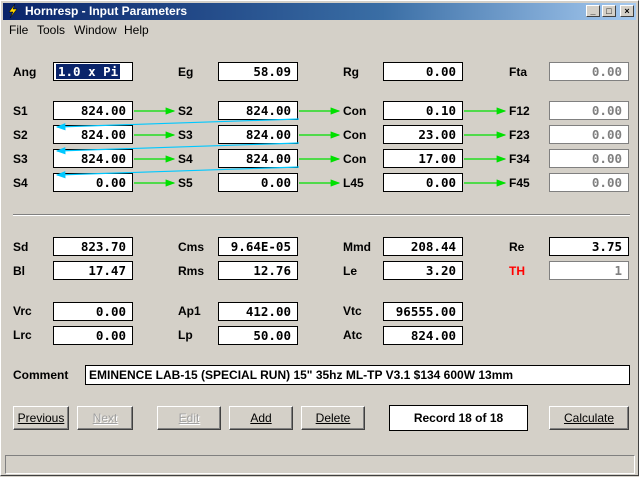 This screenshot has width=639, height=477. I want to click on f12-label: F12, so click(519, 111).